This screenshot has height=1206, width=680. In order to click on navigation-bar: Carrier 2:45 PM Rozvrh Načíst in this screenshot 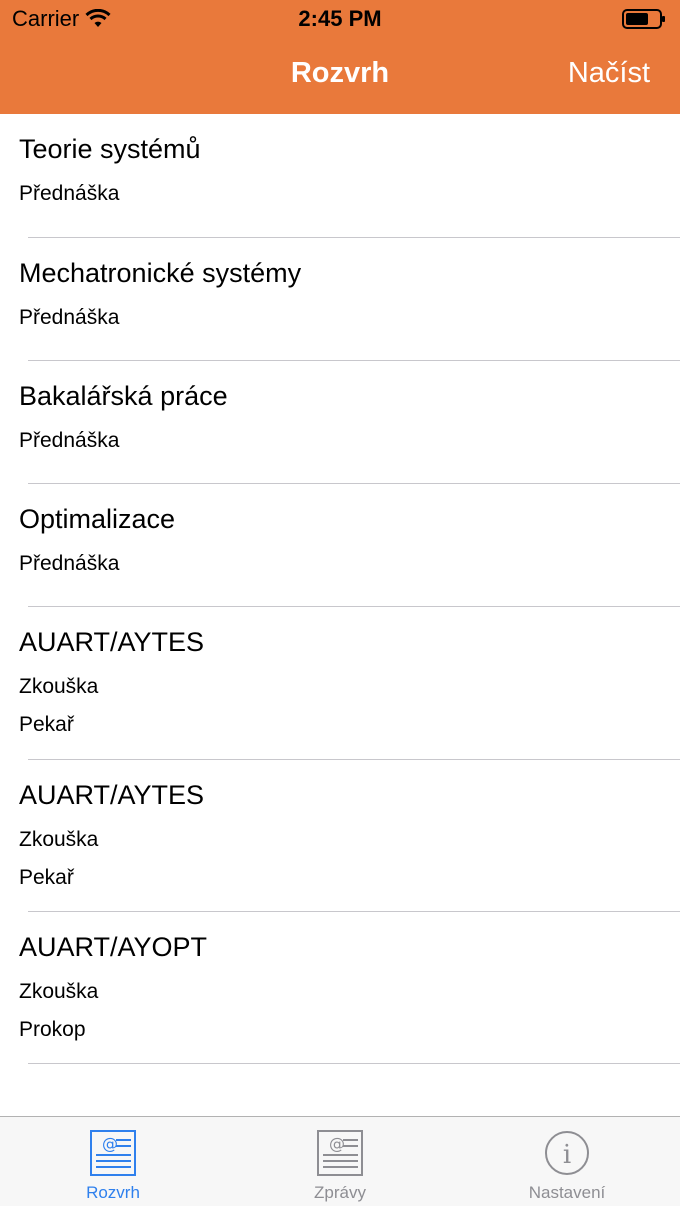, I will do `click(340, 57)`.